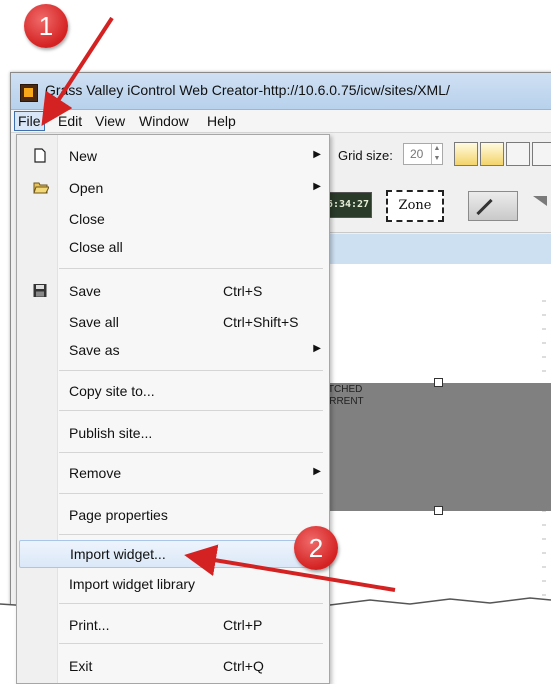 The height and width of the screenshot is (684, 551). I want to click on send-back-button, so click(492, 154).